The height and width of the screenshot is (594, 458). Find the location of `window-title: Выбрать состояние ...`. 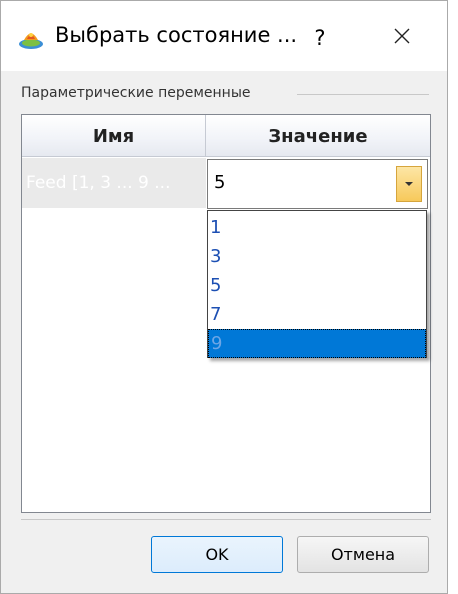

window-title: Выбрать состояние ... is located at coordinates (176, 35).